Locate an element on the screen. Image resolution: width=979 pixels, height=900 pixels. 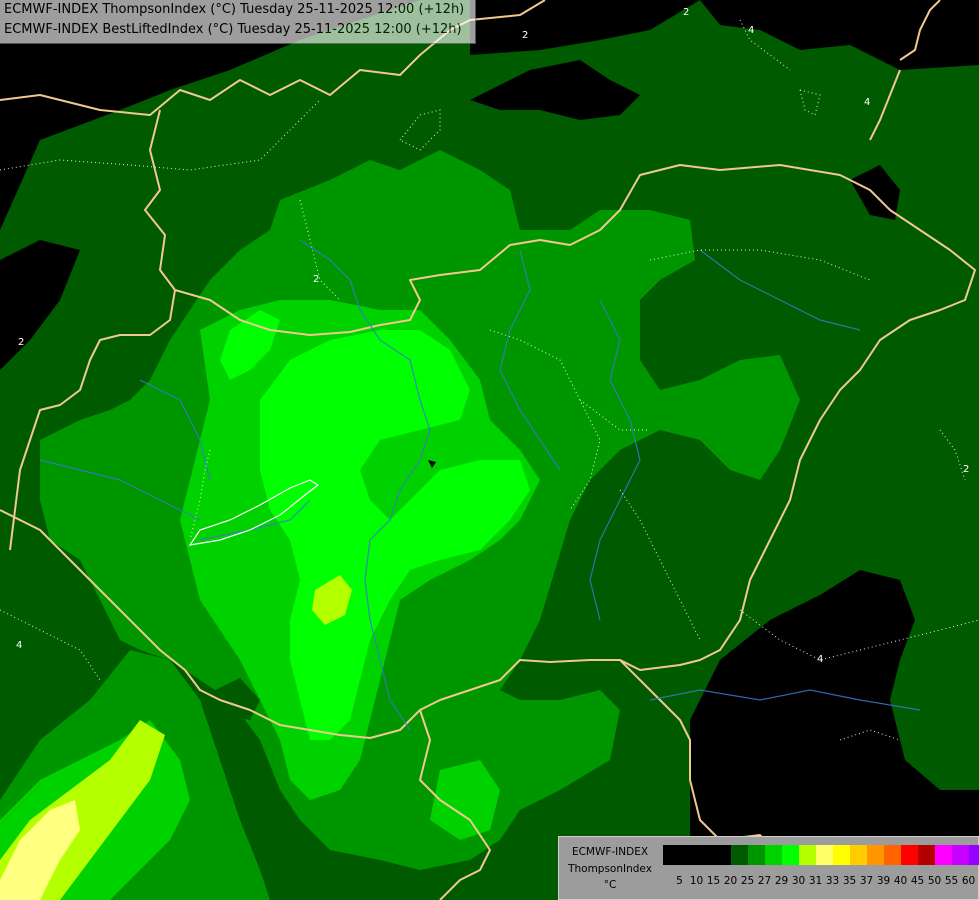
legend-tick-label: 60 is located at coordinates (968, 881).